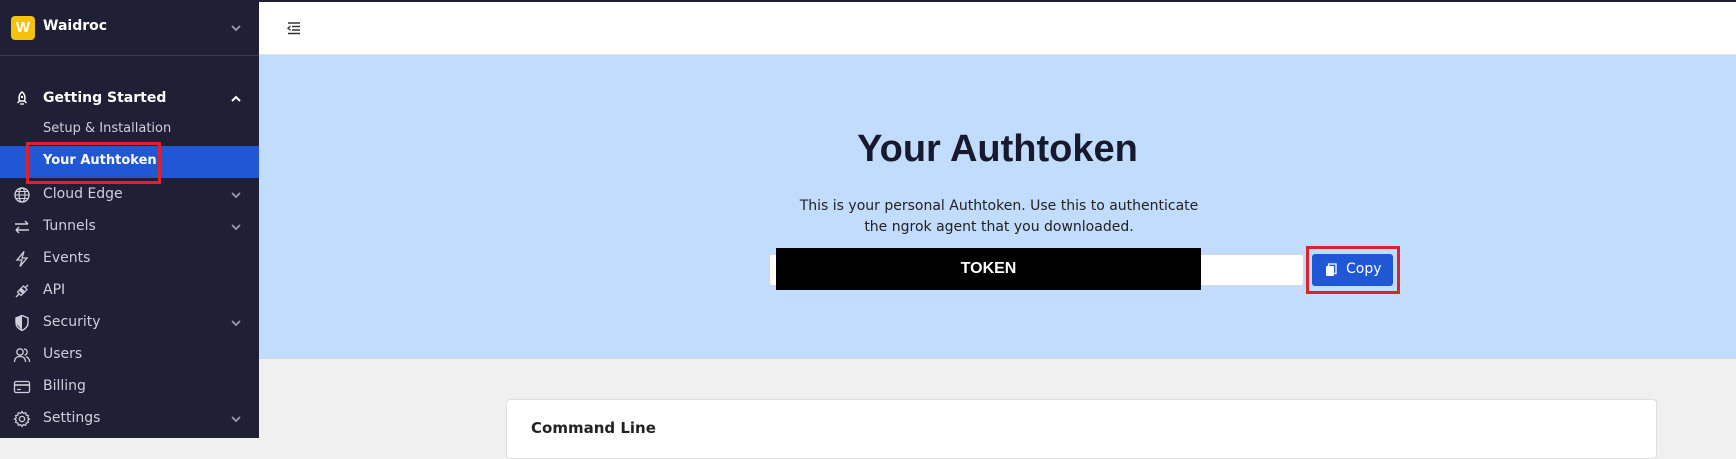 The image size is (1736, 459). What do you see at coordinates (75, 26) in the screenshot?
I see `org-name: Waidroc` at bounding box center [75, 26].